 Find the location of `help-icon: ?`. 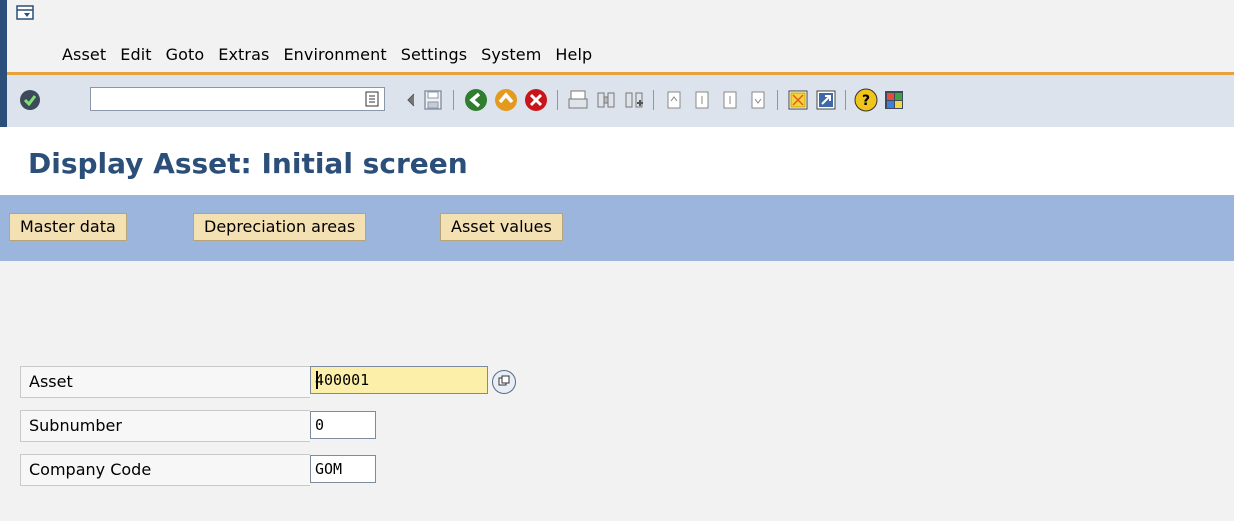

help-icon: ? is located at coordinates (866, 100).